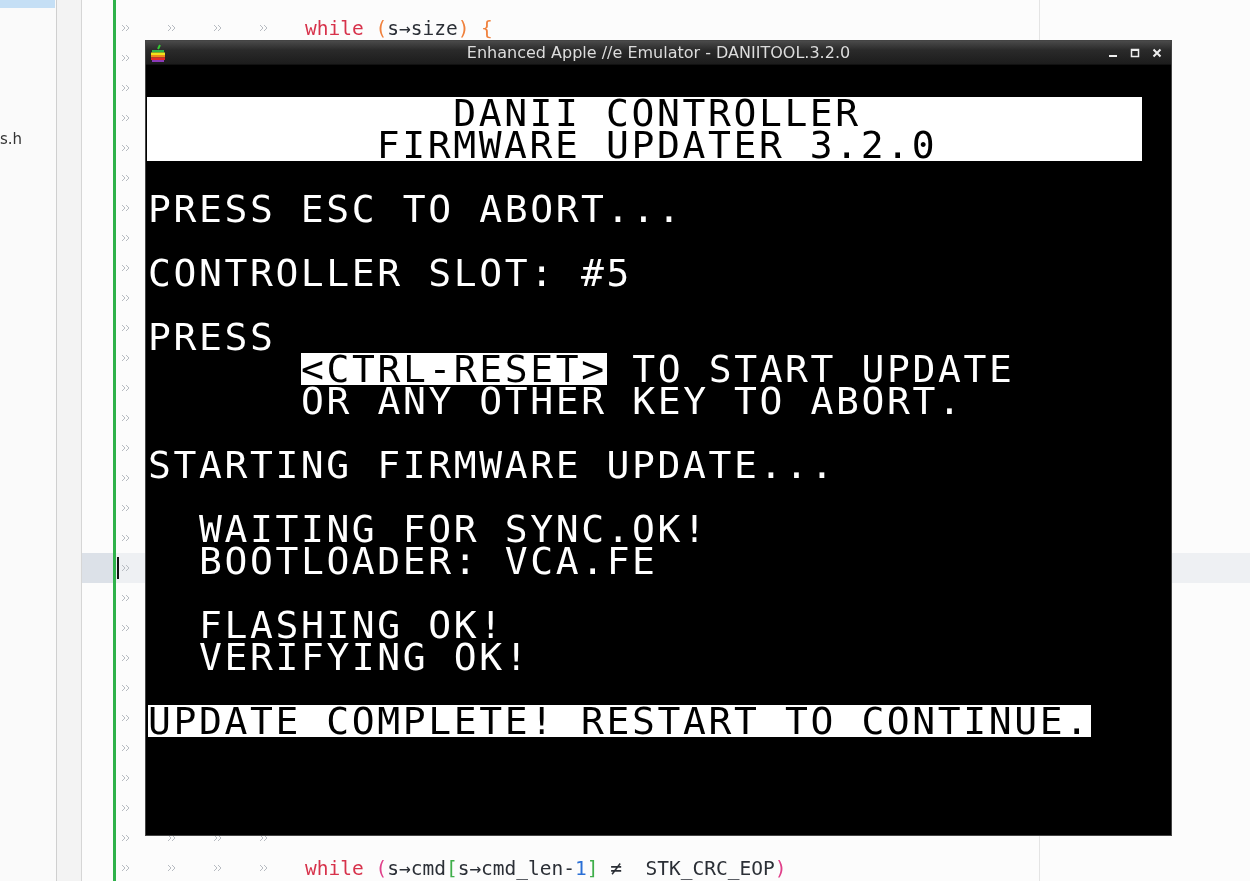  Describe the element at coordinates (658, 52) in the screenshot. I see `window-title: Enhanced Apple //e Emulator - DANIITOOL.3.2.0` at that location.